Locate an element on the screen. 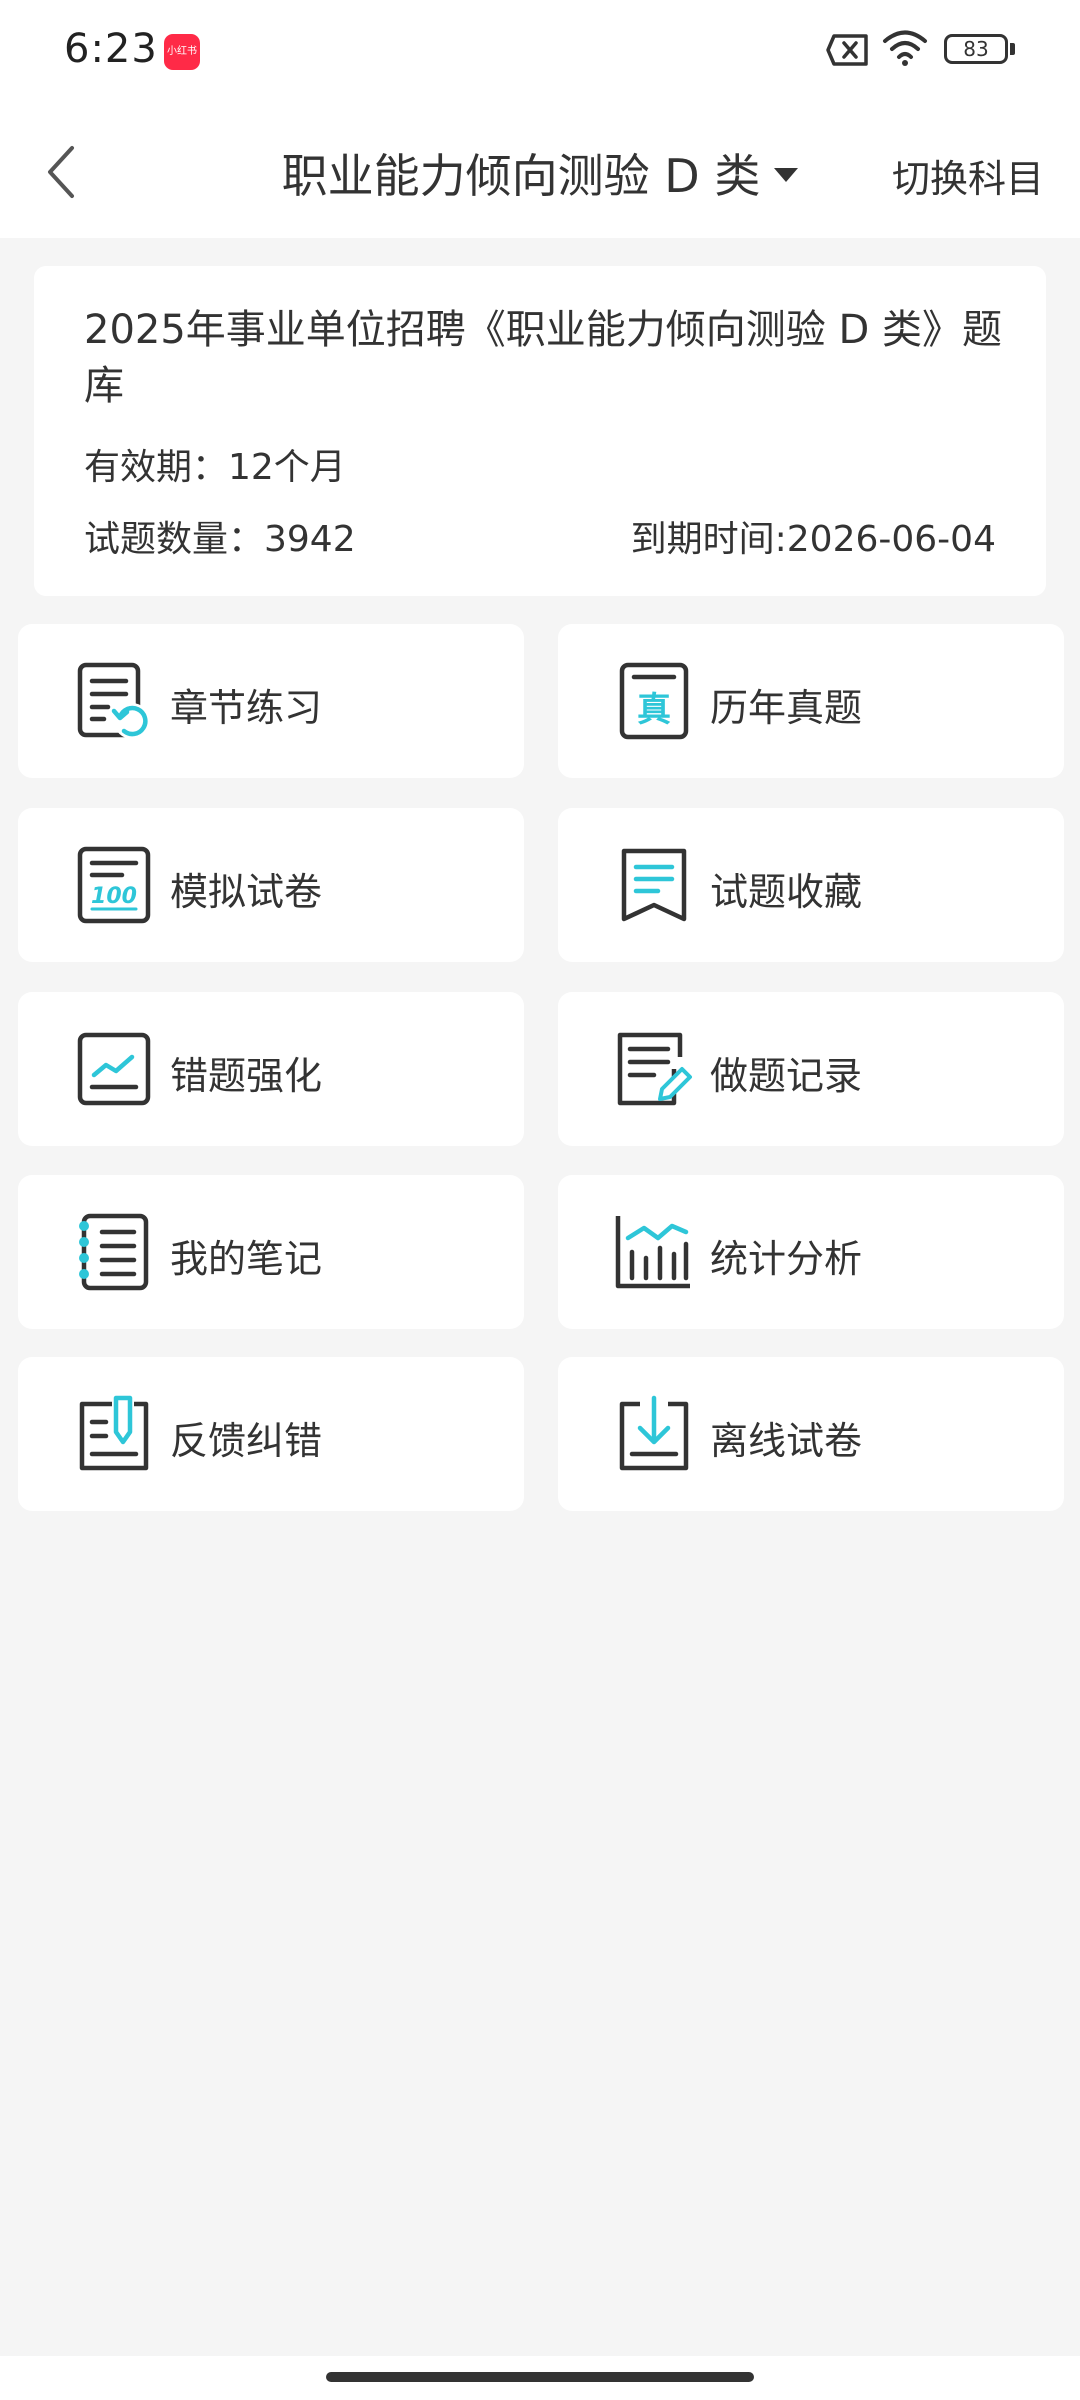 This screenshot has width=1080, height=2400. statistics-icon is located at coordinates (652, 1252).